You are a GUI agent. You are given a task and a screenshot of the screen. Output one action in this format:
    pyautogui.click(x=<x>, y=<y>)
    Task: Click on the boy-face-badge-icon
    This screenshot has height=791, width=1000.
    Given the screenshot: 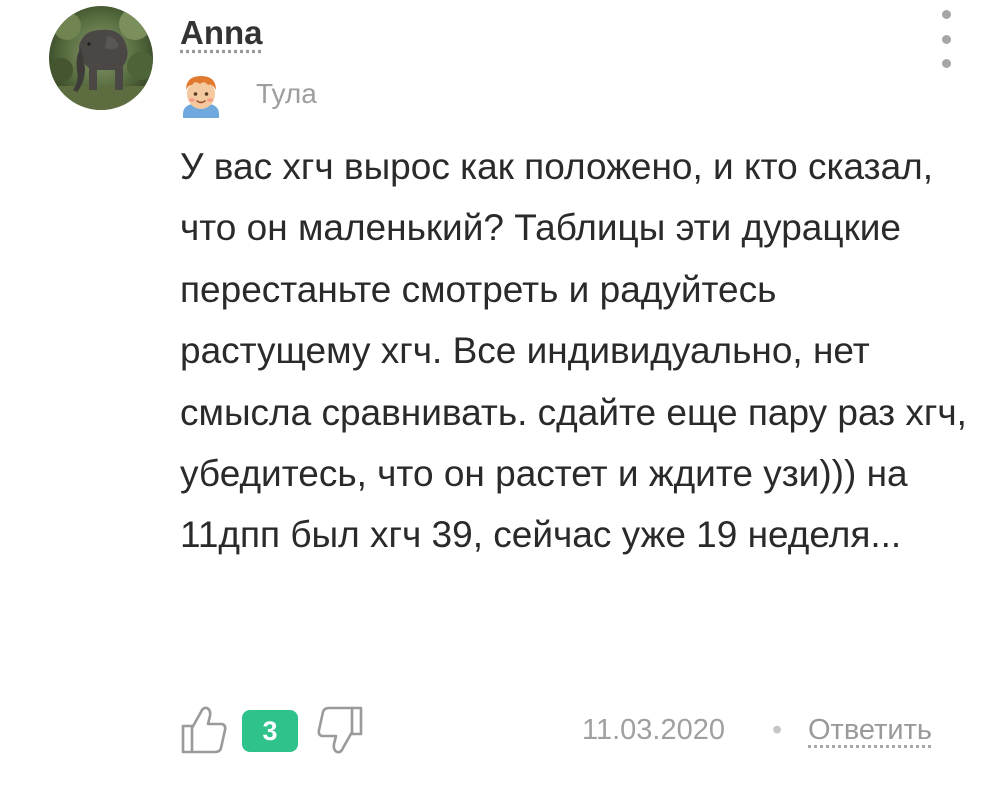 What is the action you would take?
    pyautogui.click(x=201, y=97)
    